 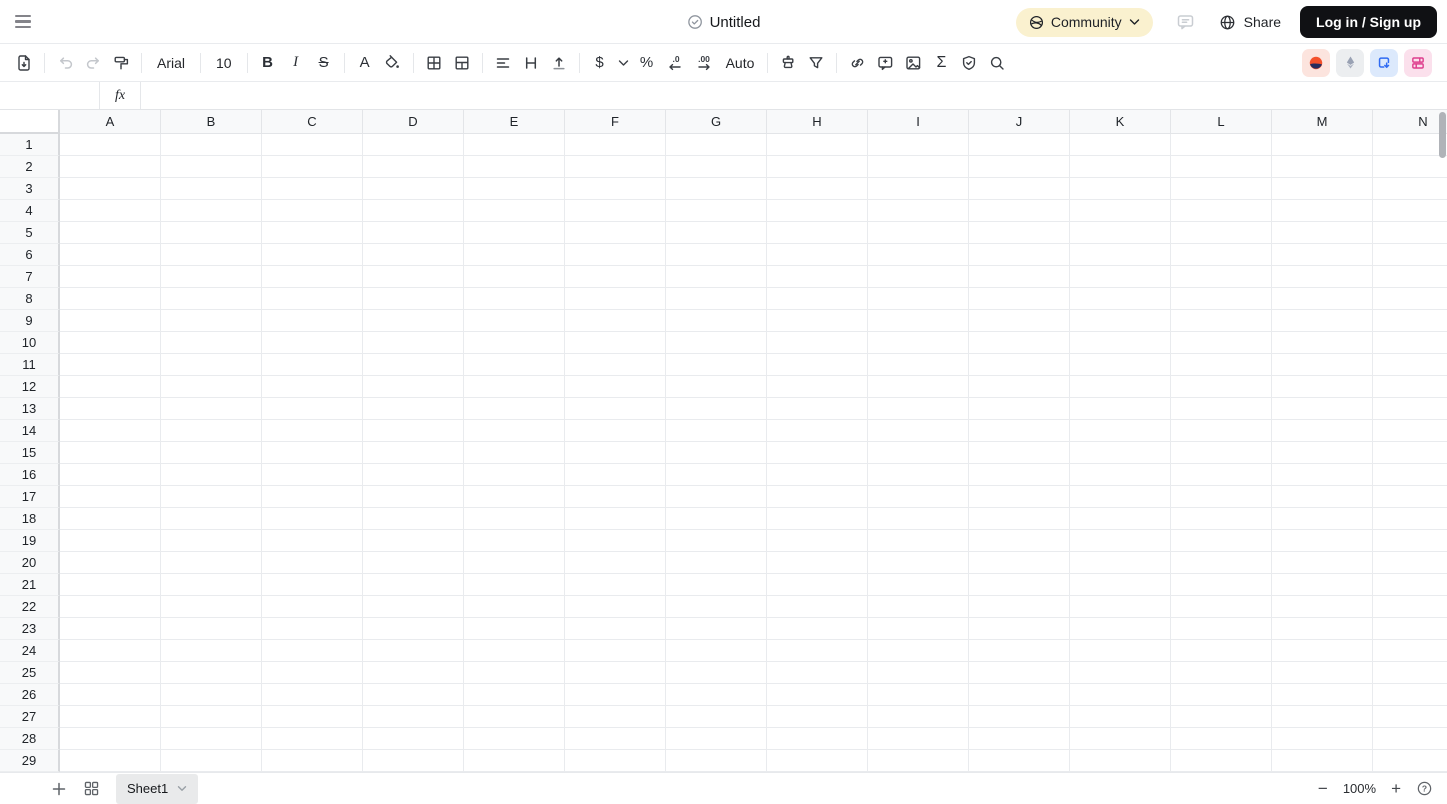 I want to click on cell-B28, so click(x=211, y=739).